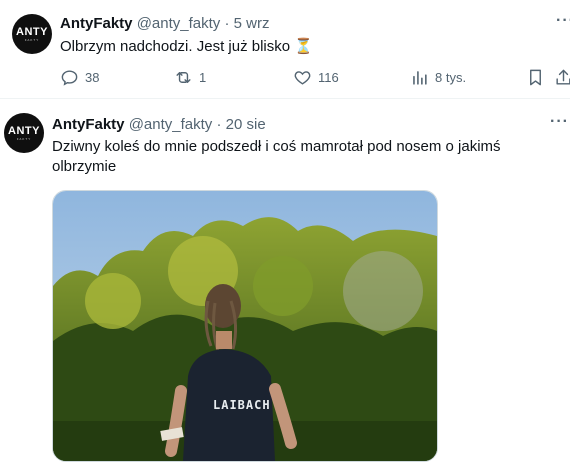 The width and height of the screenshot is (570, 462). Describe the element at coordinates (79, 77) in the screenshot. I see `reply-button: 38` at that location.